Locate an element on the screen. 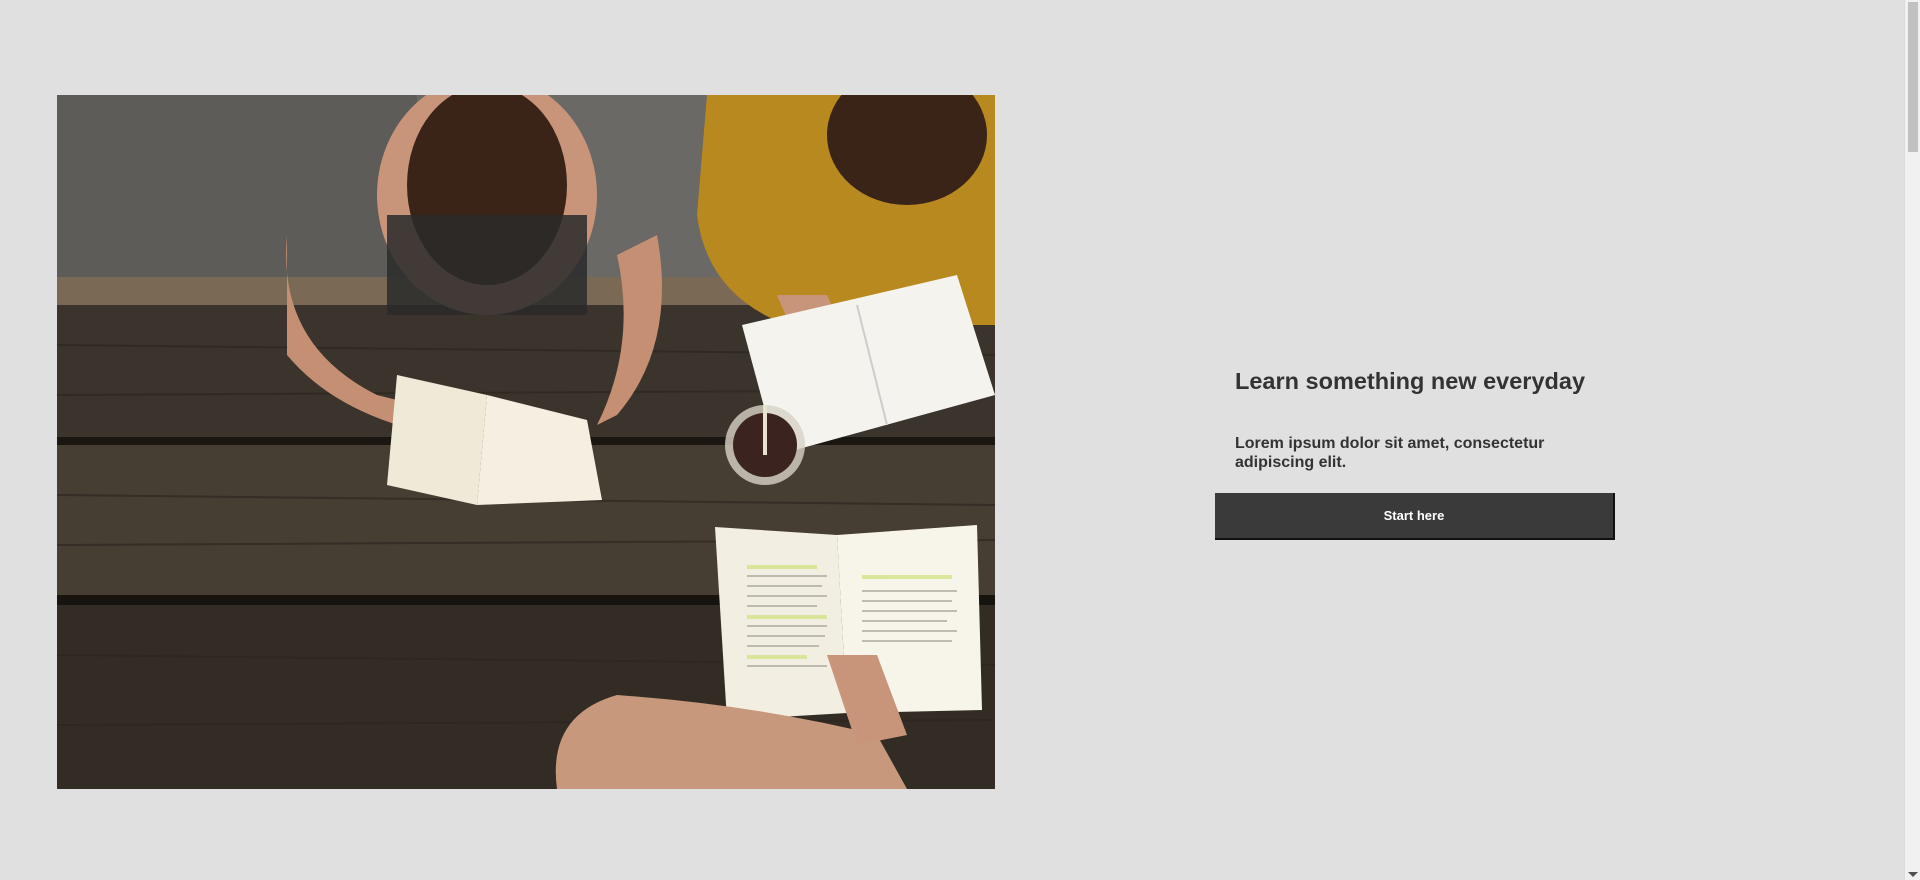  start-here-button: Start here is located at coordinates (1415, 516).